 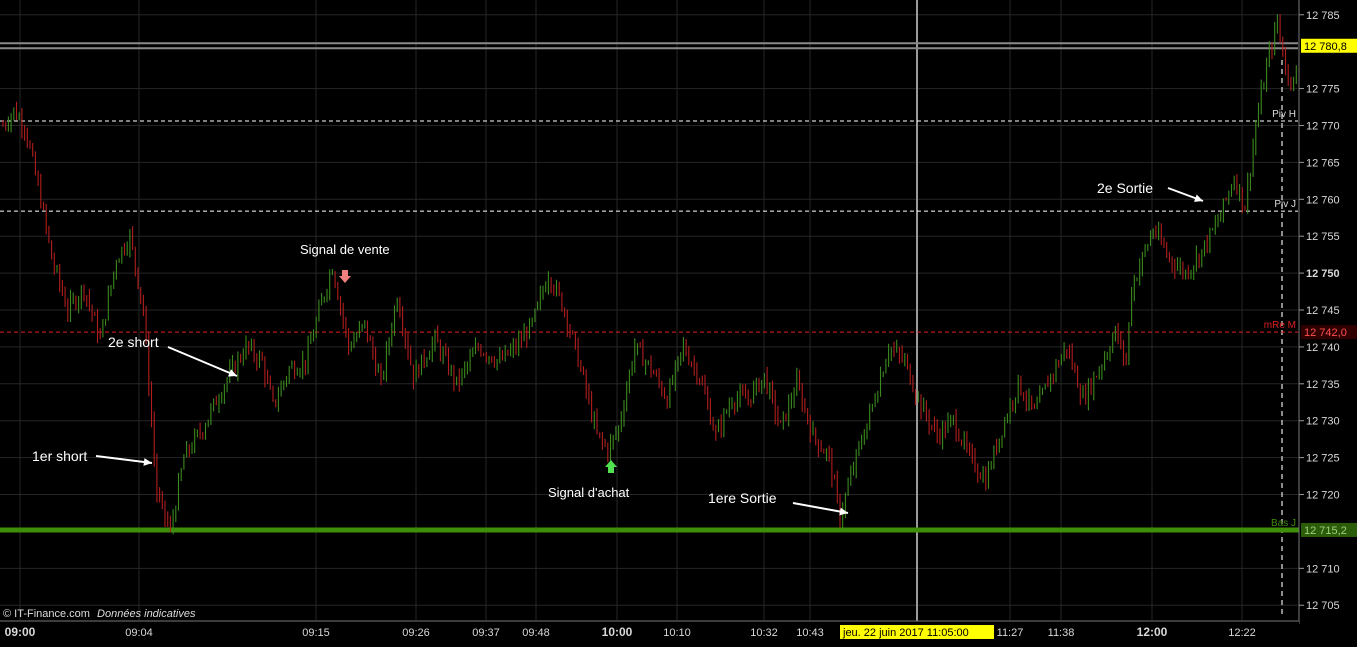 I want to click on annotation-label: Signal de vente, so click(x=345, y=249).